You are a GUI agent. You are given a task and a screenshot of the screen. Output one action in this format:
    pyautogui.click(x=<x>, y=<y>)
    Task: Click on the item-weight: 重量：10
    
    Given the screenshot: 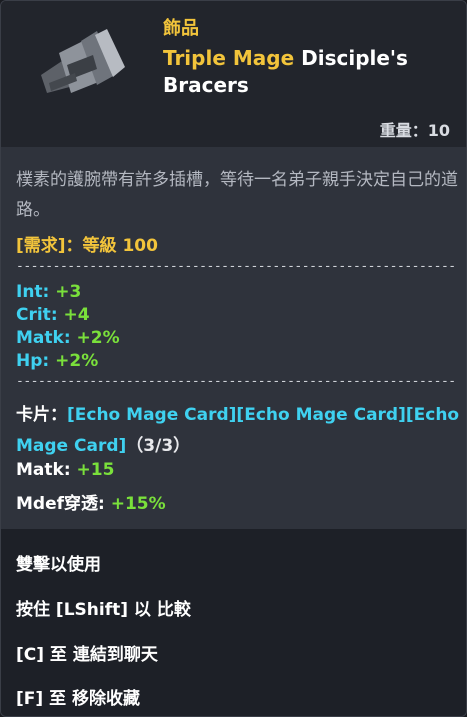 What is the action you would take?
    pyautogui.click(x=414, y=130)
    